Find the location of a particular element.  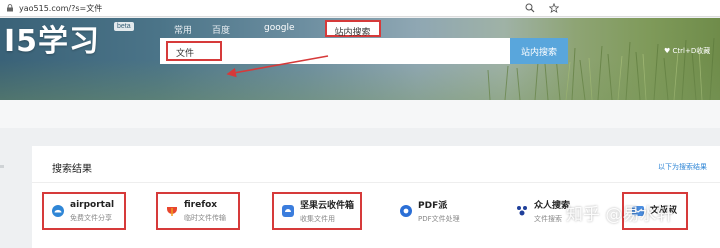

beta-badge: beta is located at coordinates (124, 26).